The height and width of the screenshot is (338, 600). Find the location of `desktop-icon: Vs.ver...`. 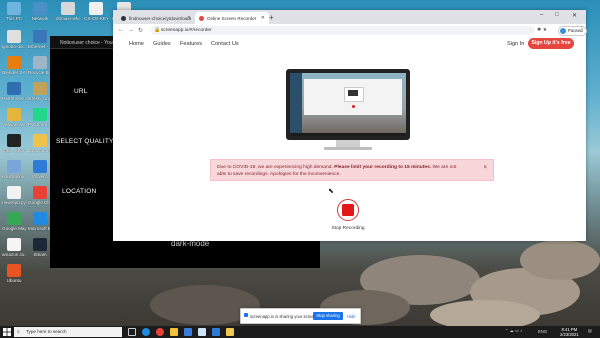

desktop-icon: Vs.ver... is located at coordinates (40, 169).